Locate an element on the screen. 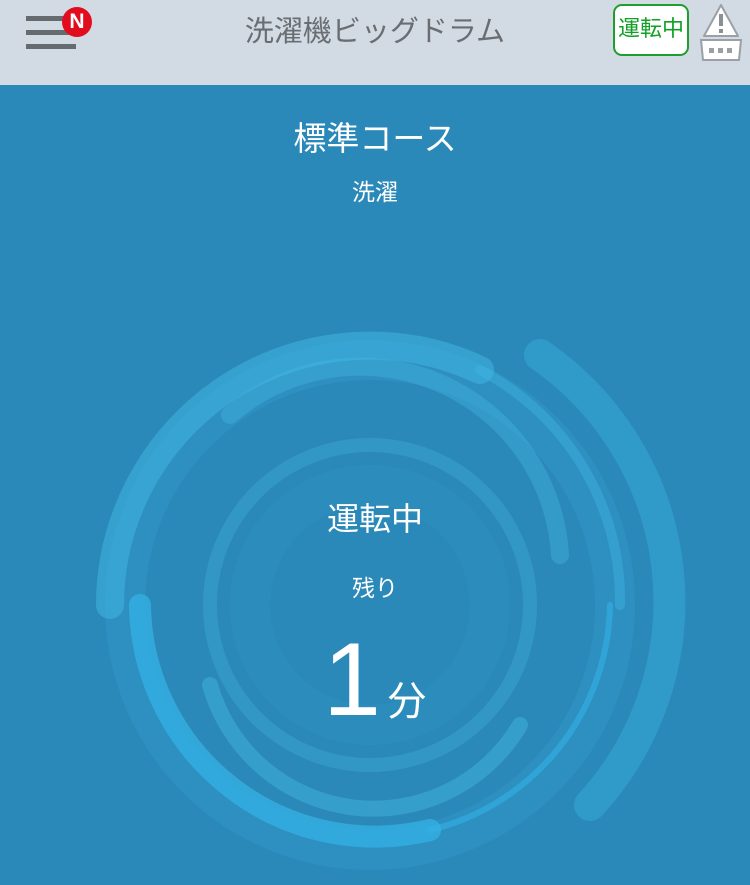  phase-label: 洗濯 is located at coordinates (375, 193).